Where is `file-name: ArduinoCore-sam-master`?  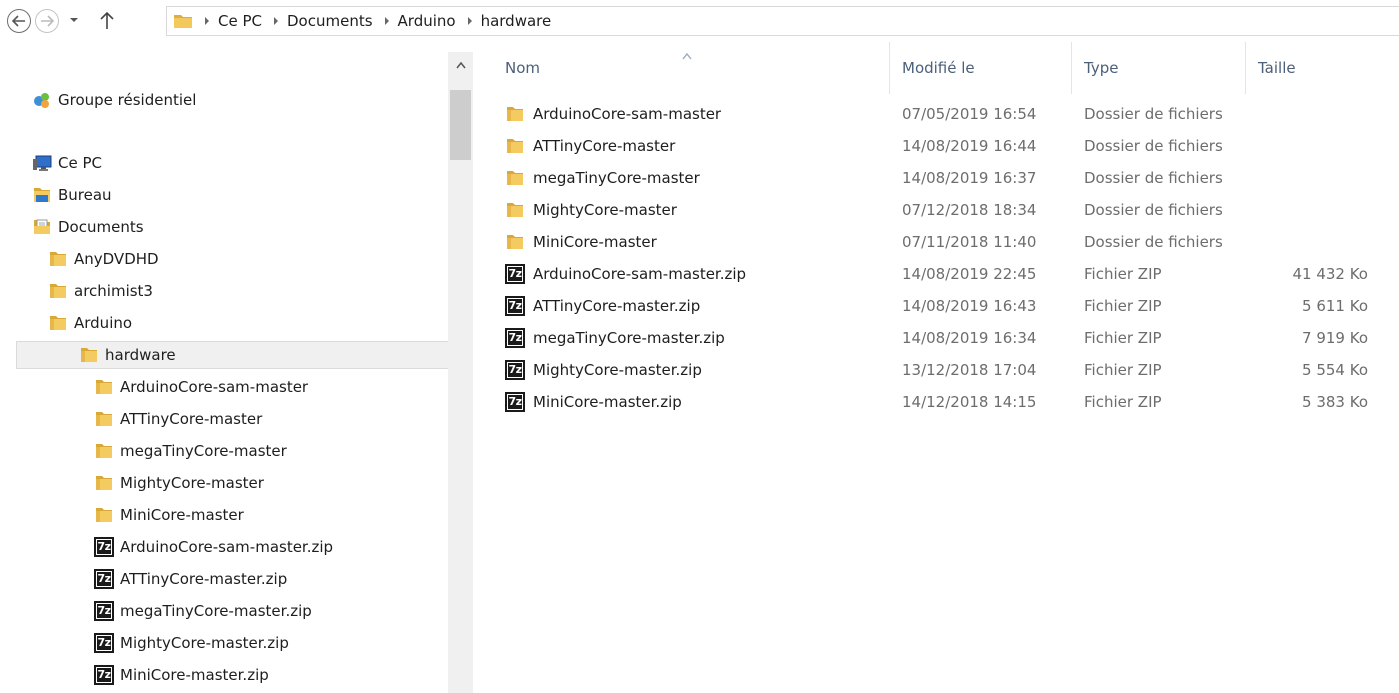 file-name: ArduinoCore-sam-master is located at coordinates (627, 114).